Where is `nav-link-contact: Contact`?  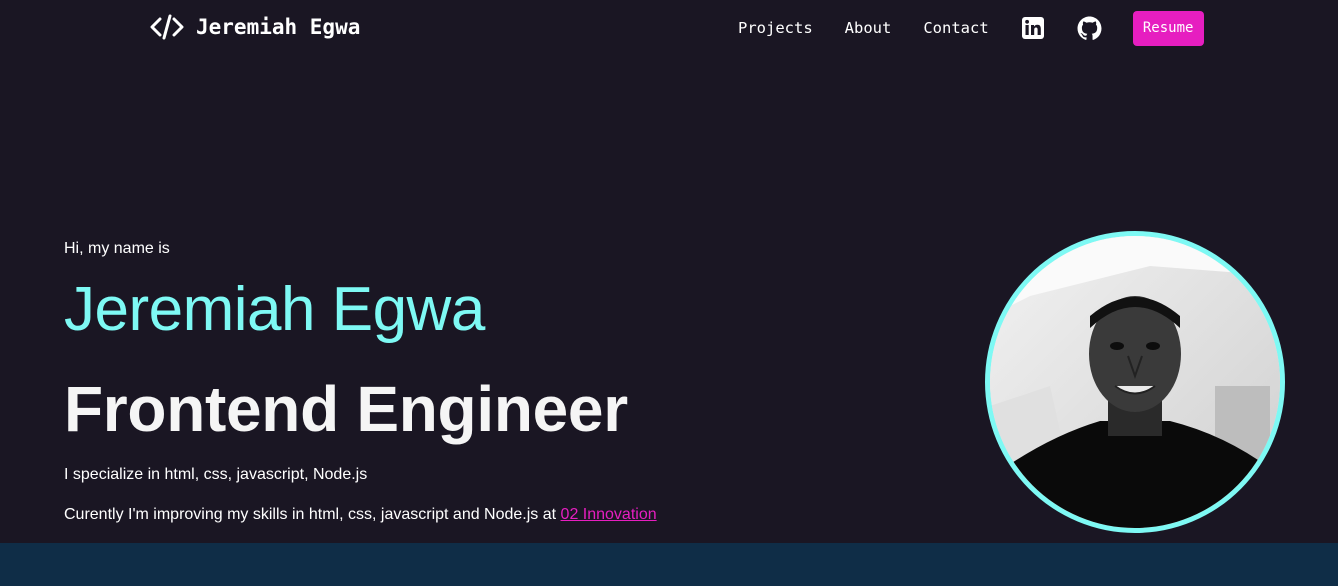
nav-link-contact: Contact is located at coordinates (955, 28).